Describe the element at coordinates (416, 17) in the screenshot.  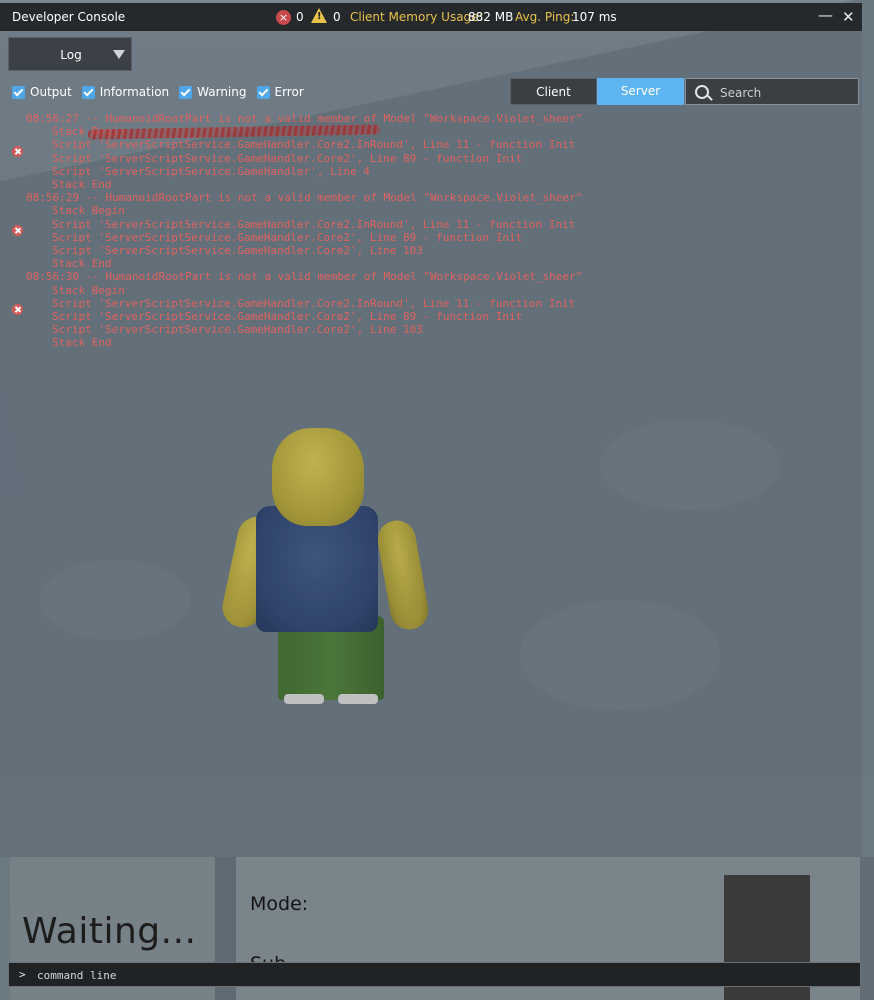
I see `memory-label: Client Memory Usage:` at that location.